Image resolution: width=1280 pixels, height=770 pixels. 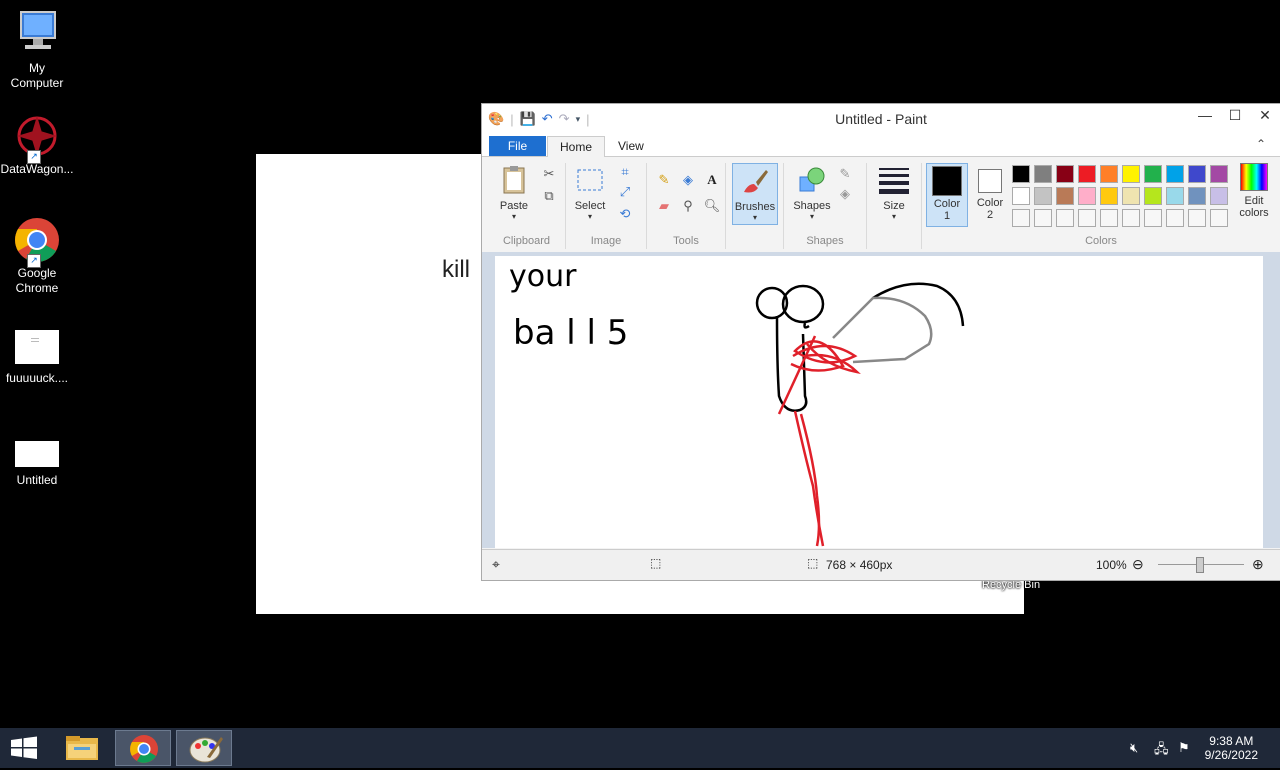 What do you see at coordinates (590, 180) in the screenshot?
I see `select-icon` at bounding box center [590, 180].